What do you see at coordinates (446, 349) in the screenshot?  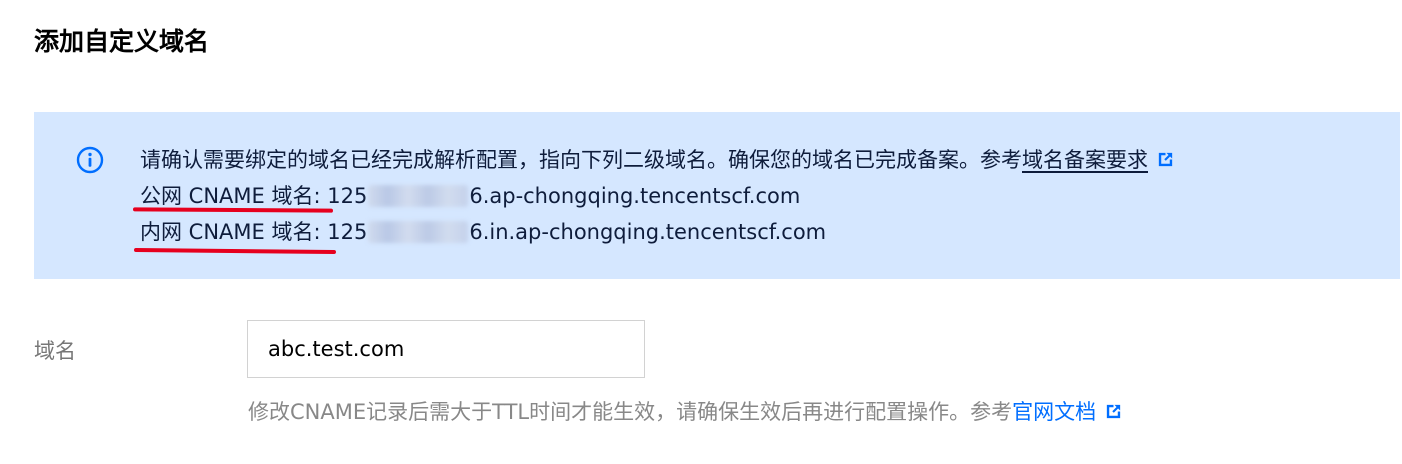 I see `domain-input` at bounding box center [446, 349].